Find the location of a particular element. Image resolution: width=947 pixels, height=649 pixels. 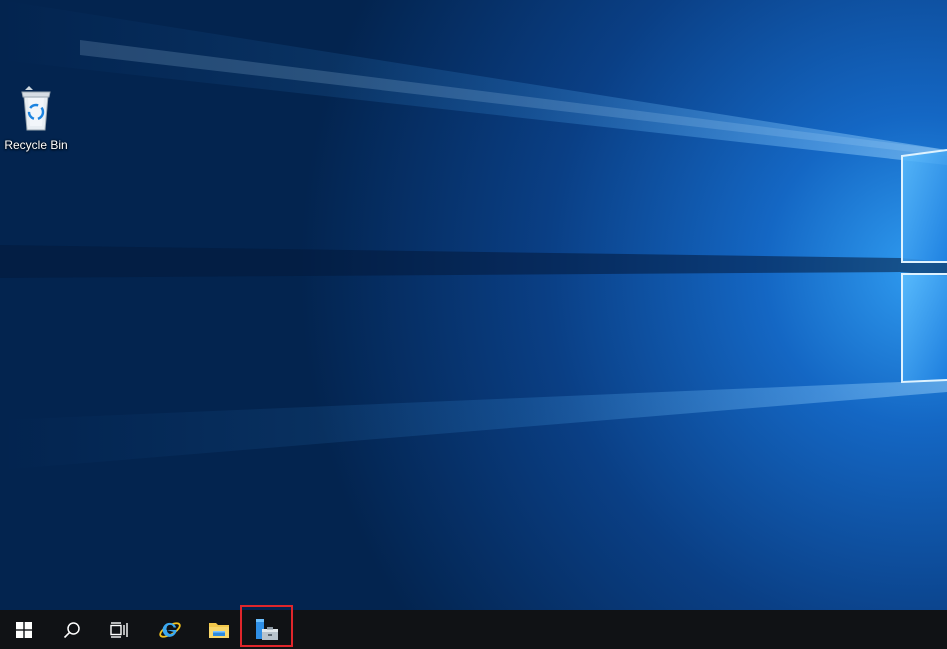

folder-icon is located at coordinates (219, 630).